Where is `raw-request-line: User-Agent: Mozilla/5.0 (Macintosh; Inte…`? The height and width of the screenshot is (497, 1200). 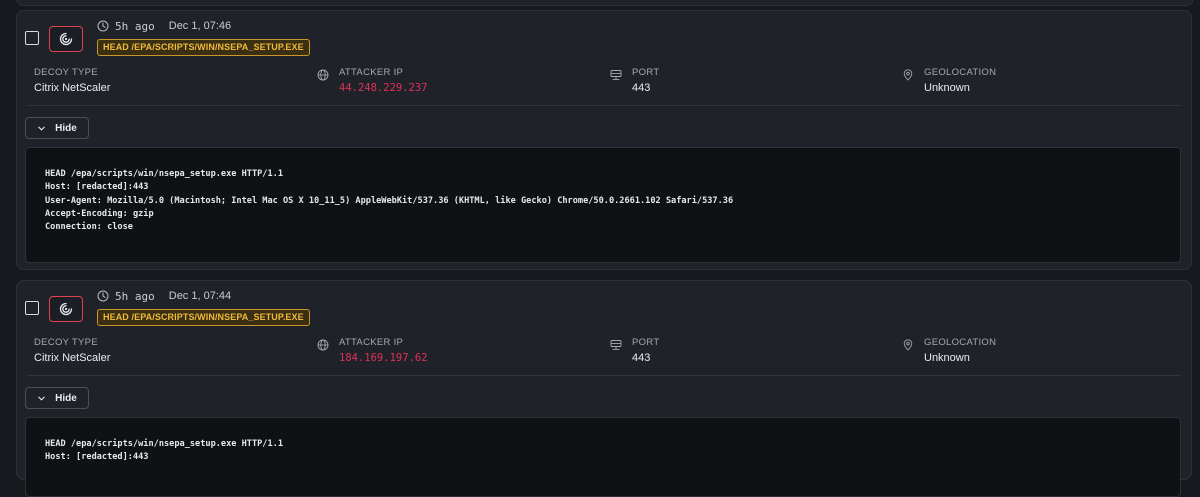 raw-request-line: User-Agent: Mozilla/5.0 (Macintosh; Inte… is located at coordinates (389, 200).